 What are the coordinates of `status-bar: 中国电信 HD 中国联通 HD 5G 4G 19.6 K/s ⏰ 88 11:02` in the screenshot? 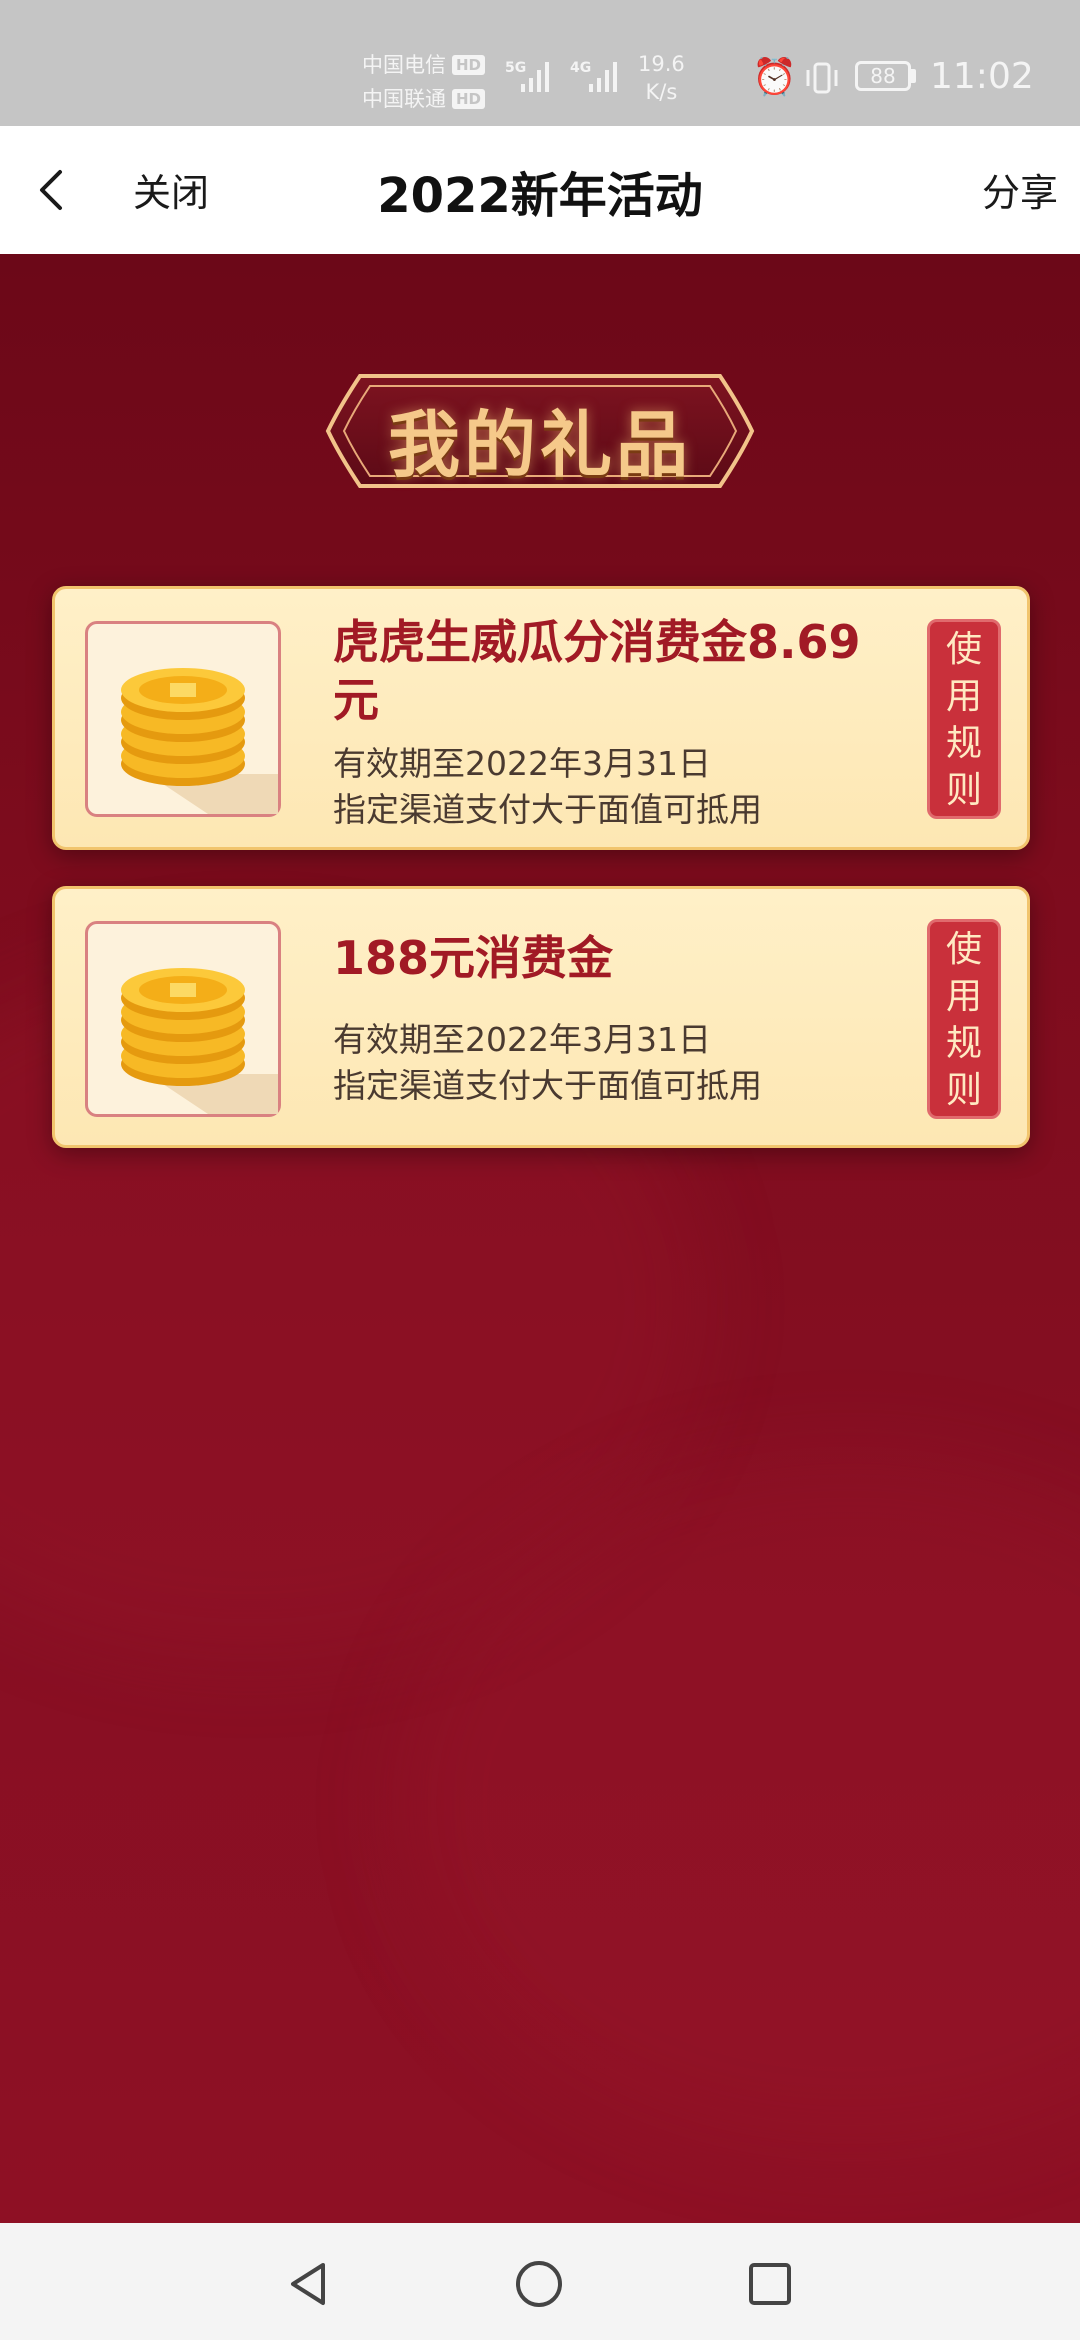 It's located at (540, 63).